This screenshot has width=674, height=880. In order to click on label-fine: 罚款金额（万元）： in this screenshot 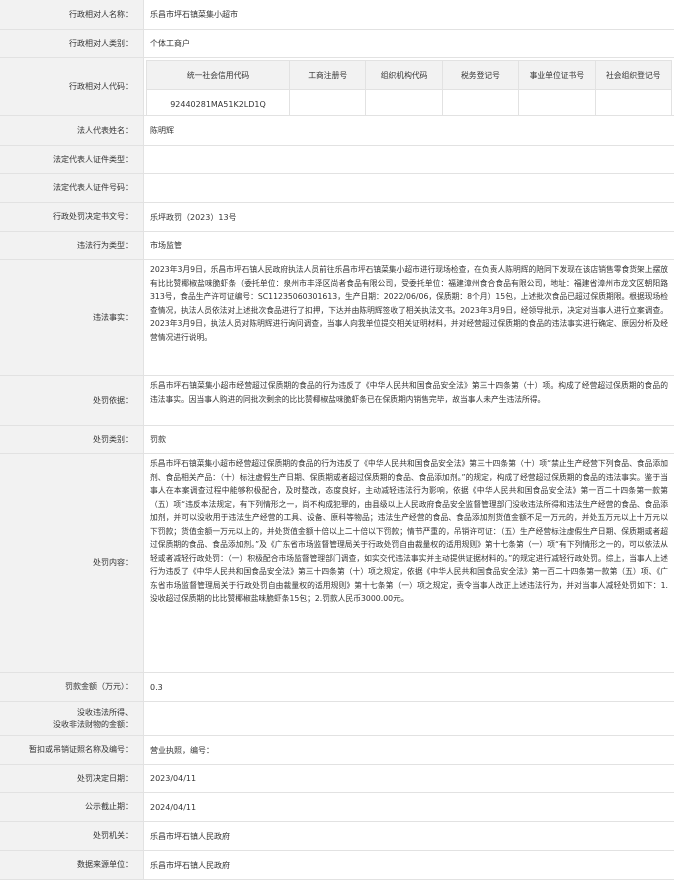, I will do `click(72, 687)`.